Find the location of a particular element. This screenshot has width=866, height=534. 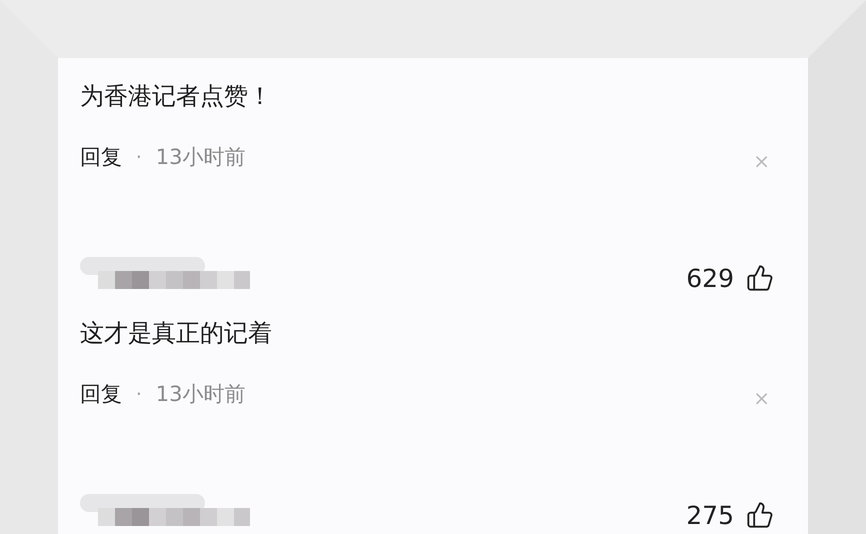

comment-text: 为香港记者点赞！ is located at coordinates (176, 96).